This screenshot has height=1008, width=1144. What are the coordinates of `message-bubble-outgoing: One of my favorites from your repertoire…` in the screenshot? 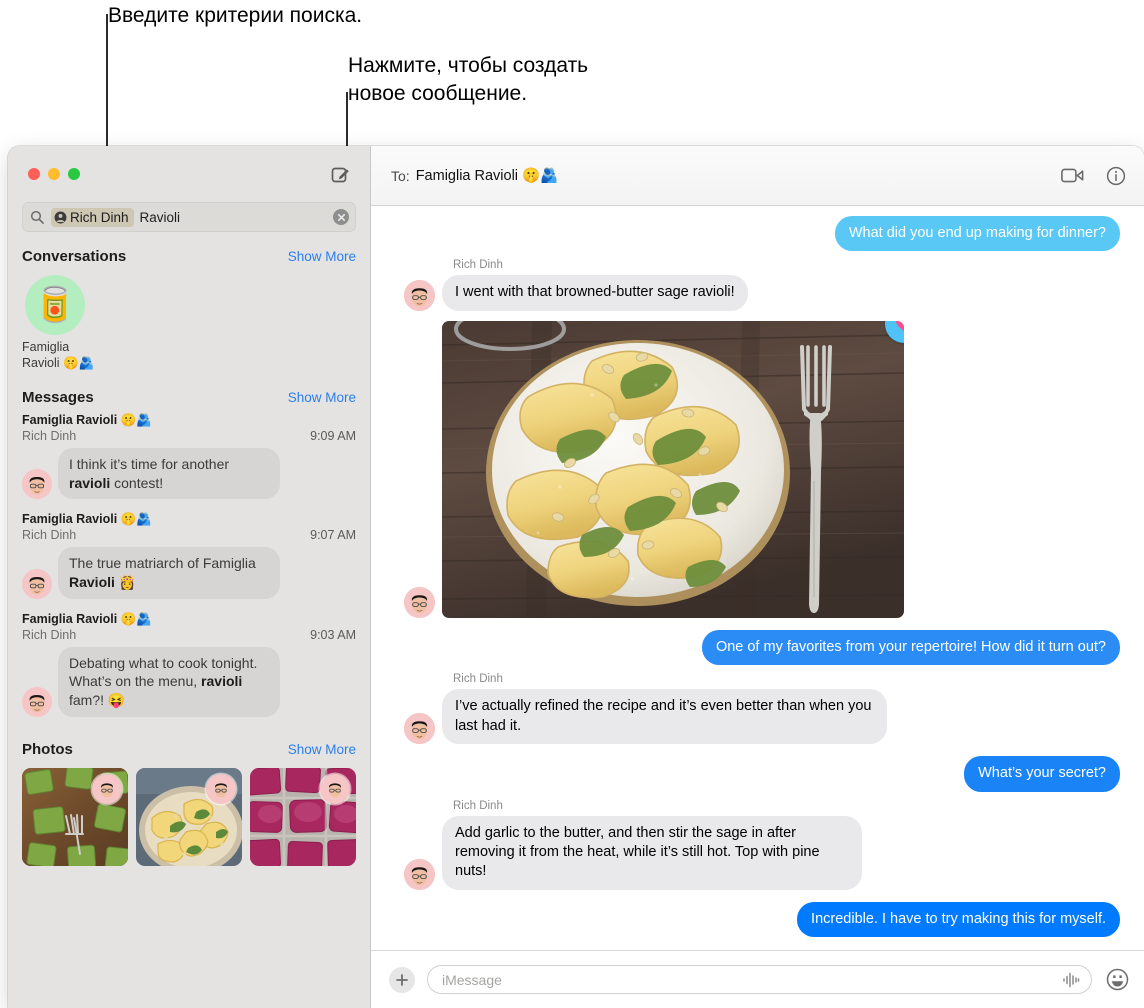 It's located at (910, 647).